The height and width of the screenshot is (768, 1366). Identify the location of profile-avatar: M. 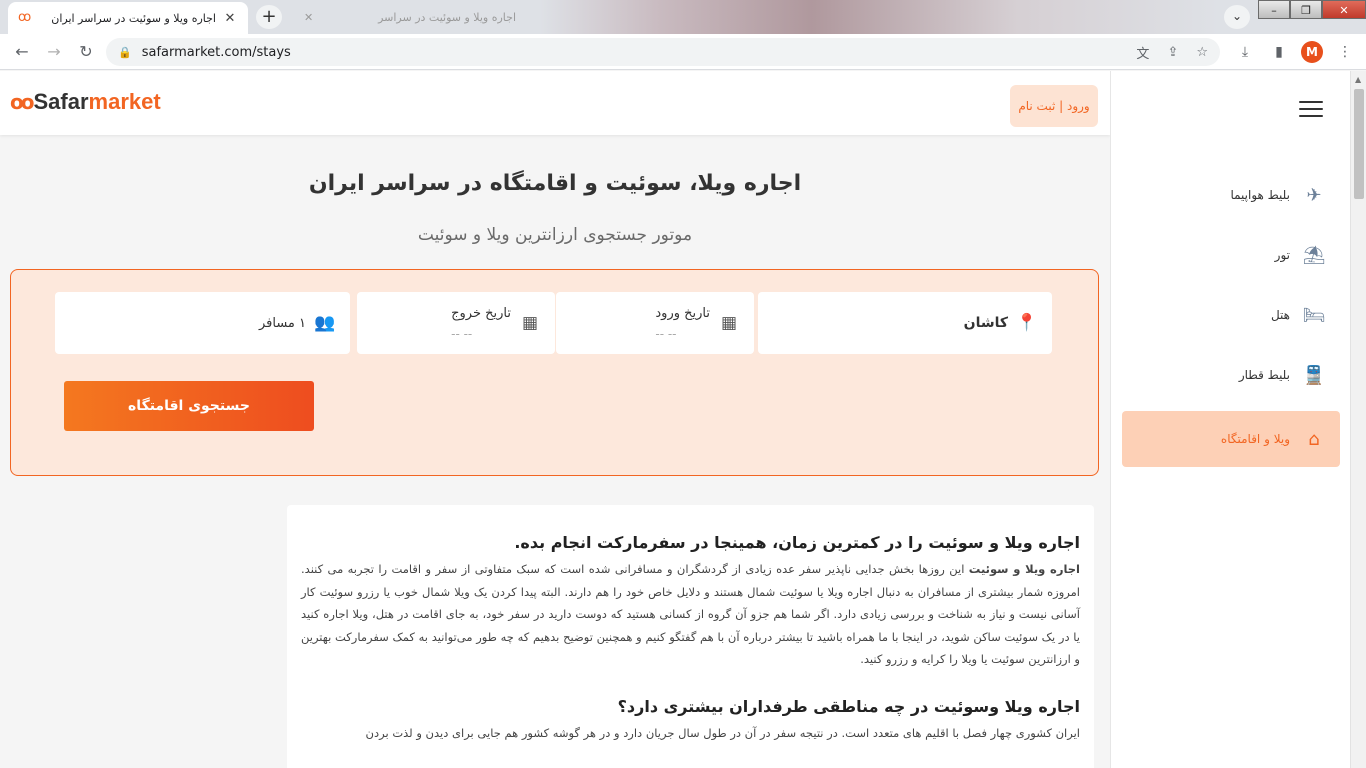
(1312, 52).